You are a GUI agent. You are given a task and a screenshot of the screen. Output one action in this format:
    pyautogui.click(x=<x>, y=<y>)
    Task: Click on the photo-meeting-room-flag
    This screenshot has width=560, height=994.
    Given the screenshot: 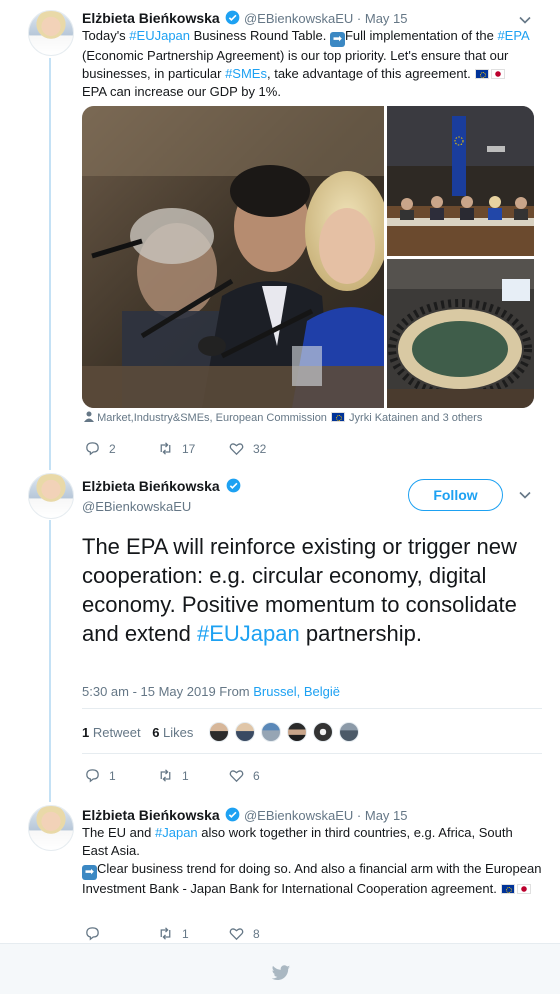 What is the action you would take?
    pyautogui.click(x=460, y=181)
    